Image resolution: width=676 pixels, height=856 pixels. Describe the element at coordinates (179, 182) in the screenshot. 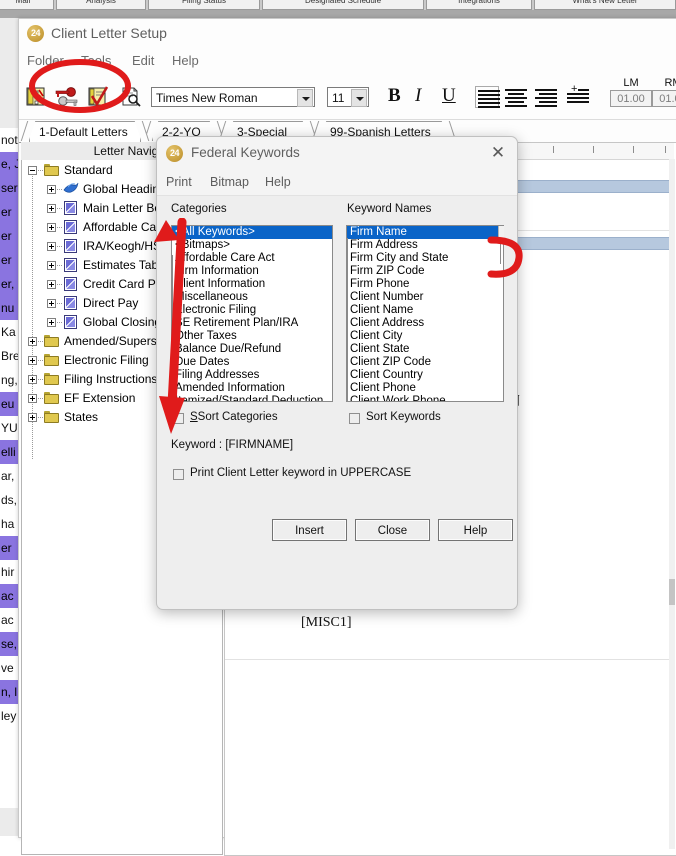

I see `menu-item-print: Print` at that location.